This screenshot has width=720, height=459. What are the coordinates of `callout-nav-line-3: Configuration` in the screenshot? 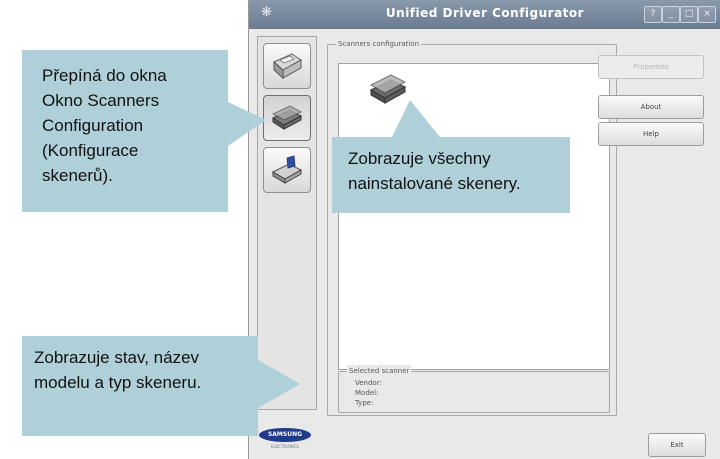 It's located at (93, 125).